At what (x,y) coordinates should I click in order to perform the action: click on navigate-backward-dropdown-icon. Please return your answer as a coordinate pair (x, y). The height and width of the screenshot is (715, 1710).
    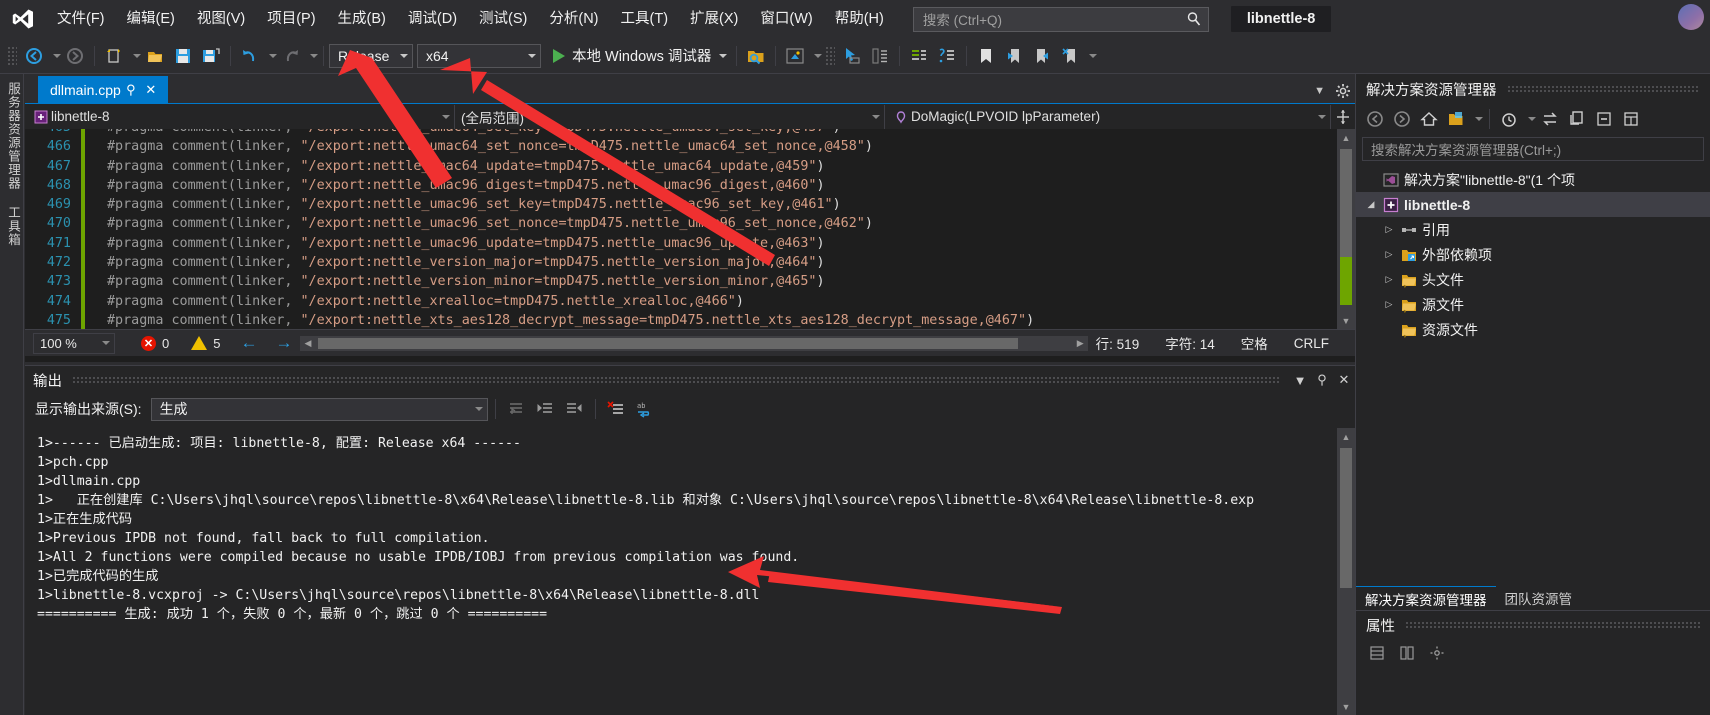
    Looking at the image, I should click on (54, 56).